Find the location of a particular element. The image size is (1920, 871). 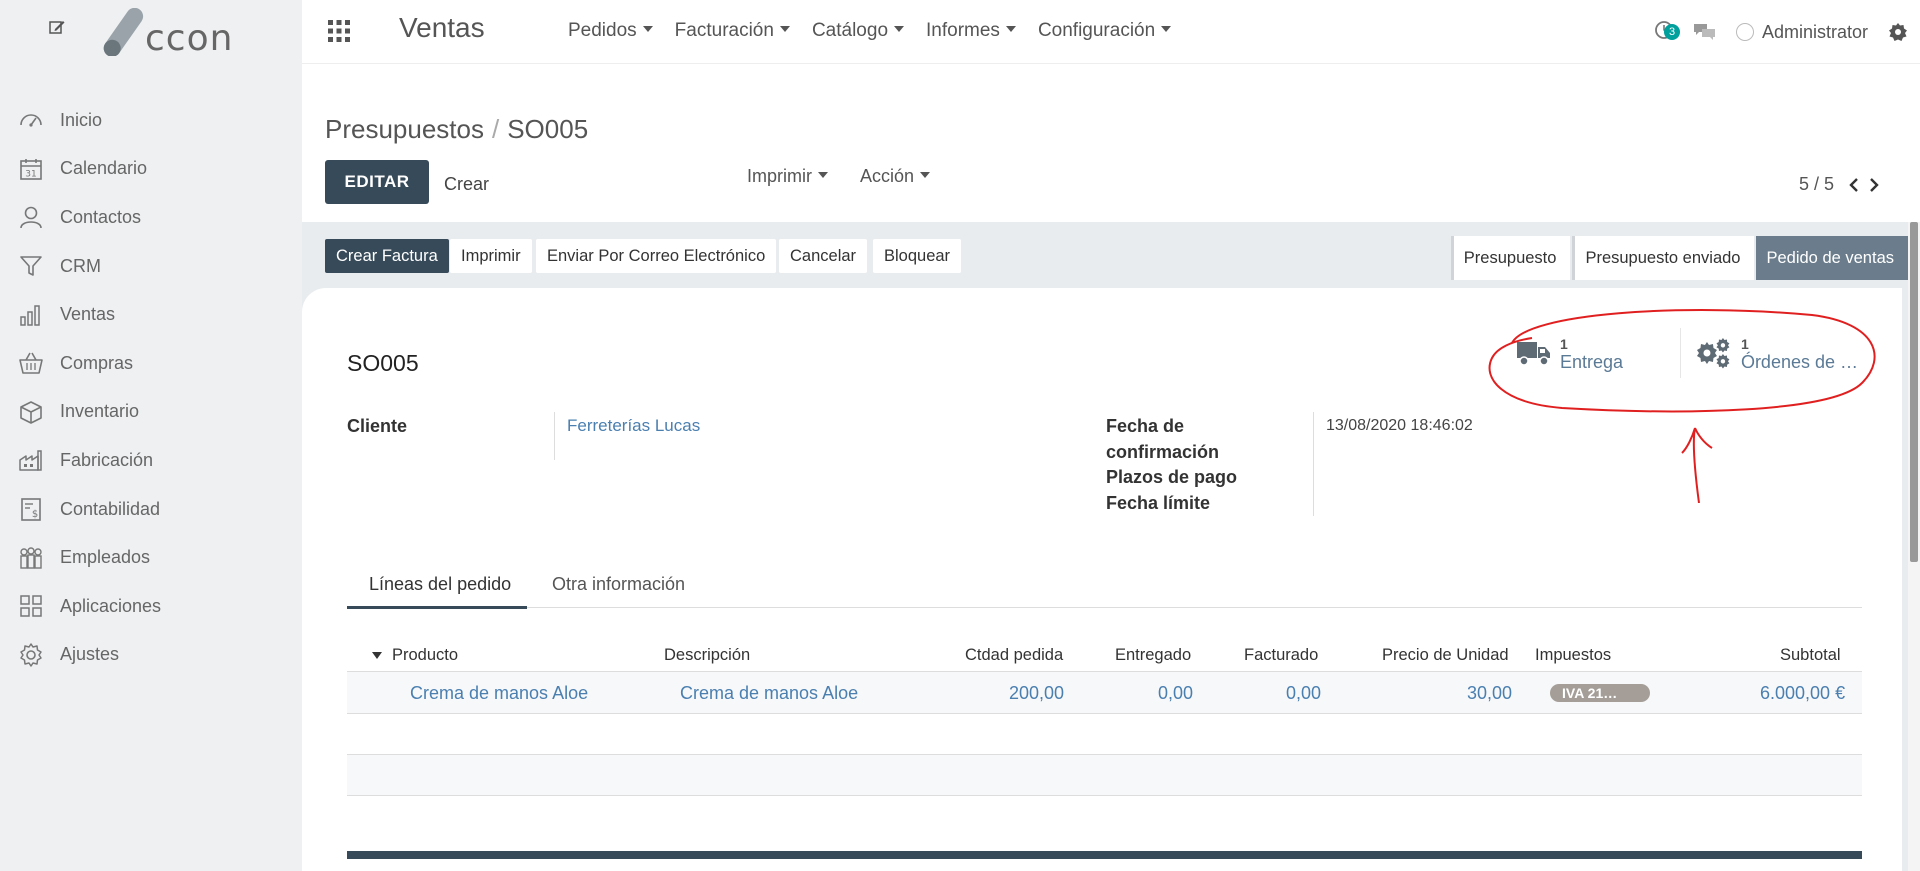

edit-button: EDITAR is located at coordinates (377, 182).